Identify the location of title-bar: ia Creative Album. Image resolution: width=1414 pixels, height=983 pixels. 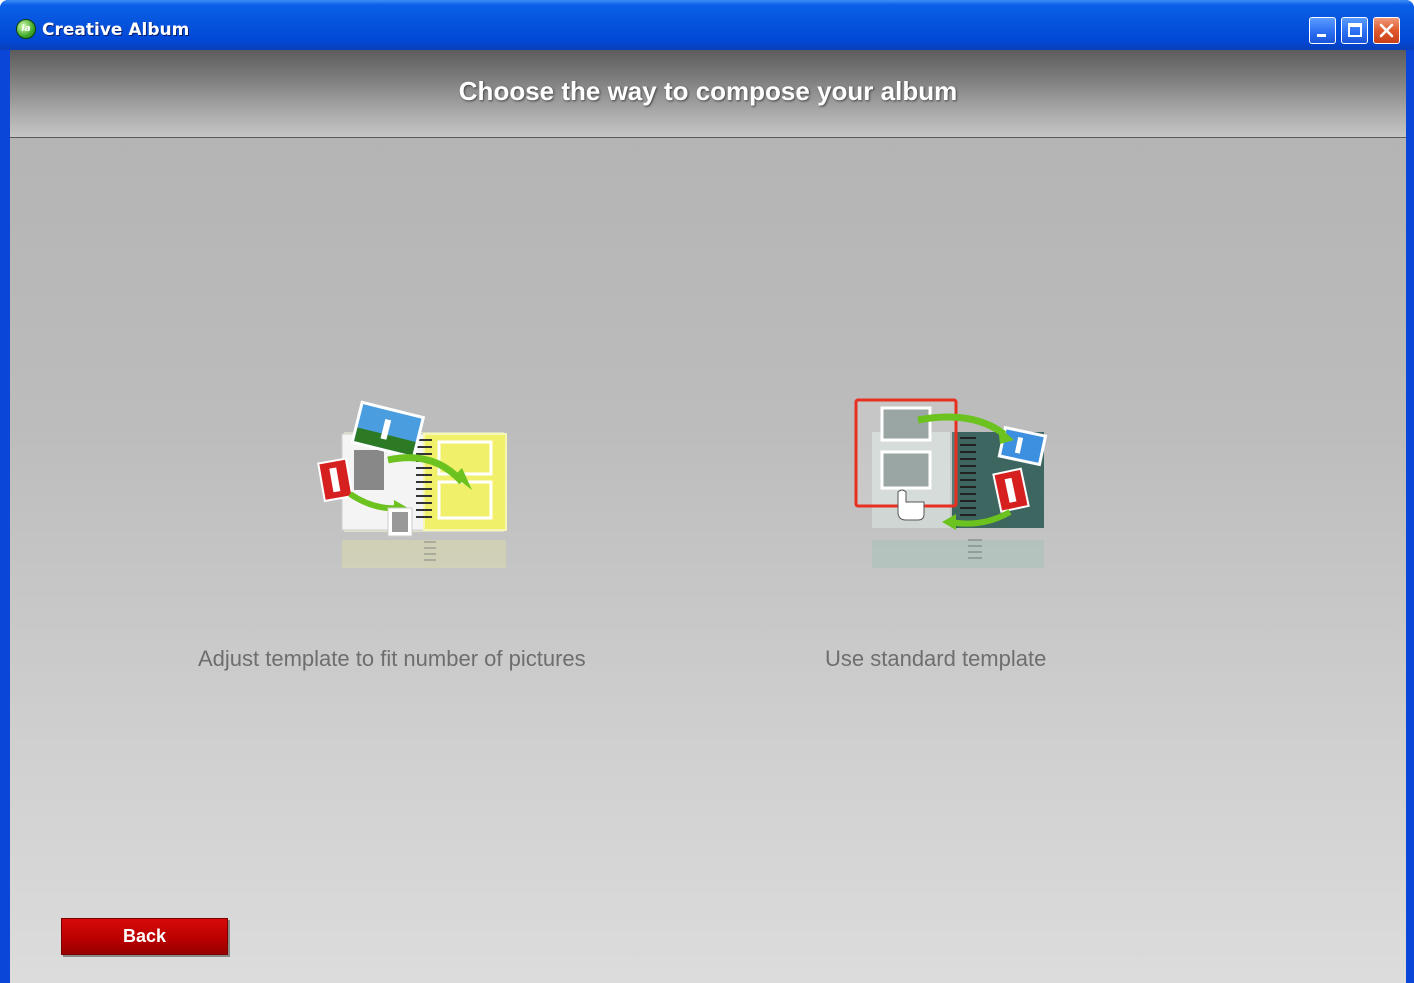
(707, 25).